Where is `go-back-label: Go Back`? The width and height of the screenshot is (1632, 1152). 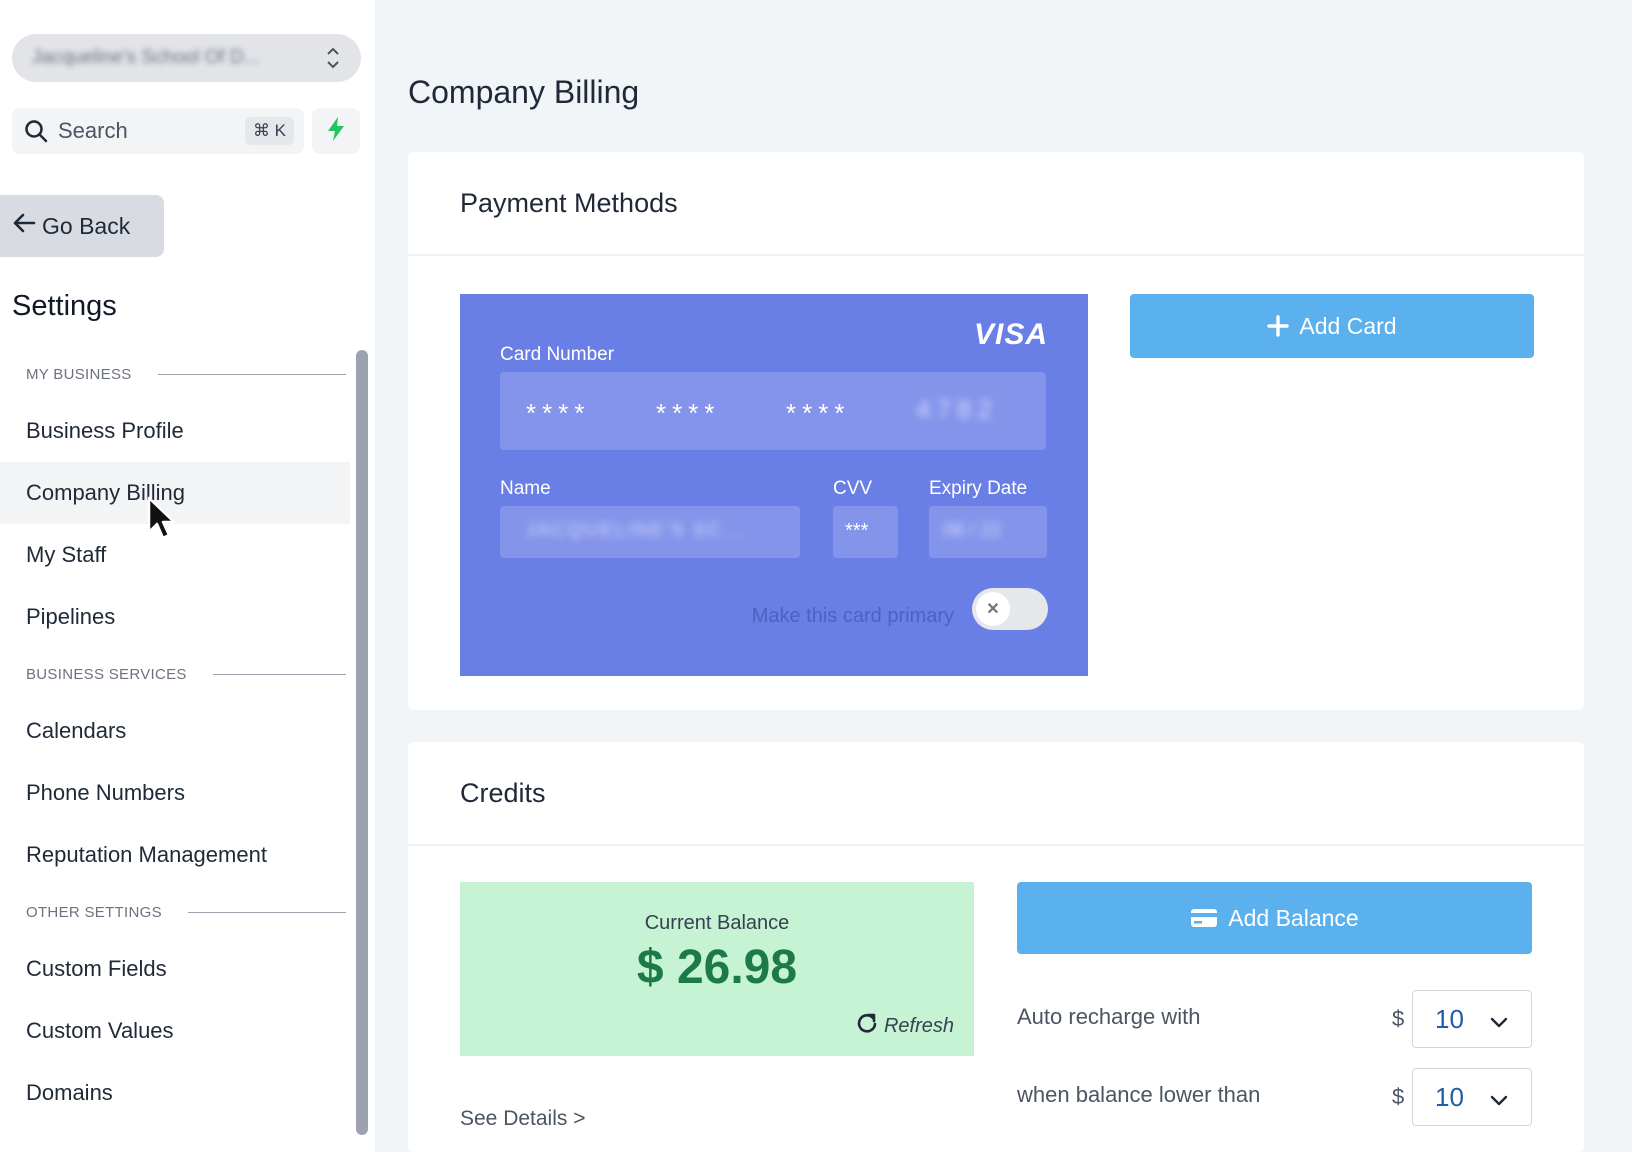
go-back-label: Go Back is located at coordinates (86, 225).